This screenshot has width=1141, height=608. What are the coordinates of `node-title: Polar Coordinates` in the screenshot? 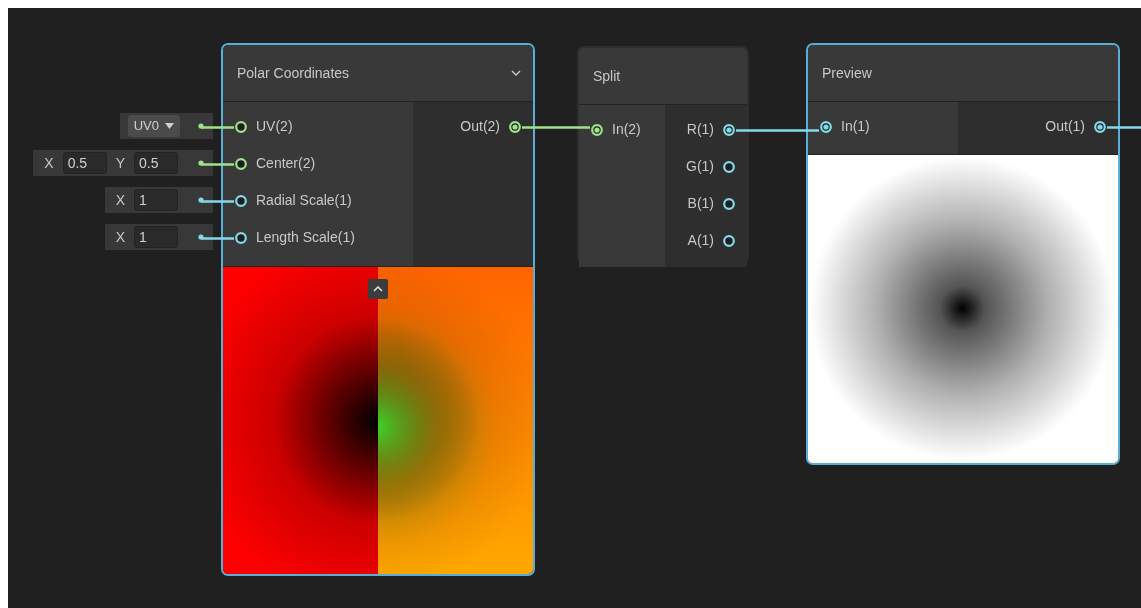 It's located at (293, 73).